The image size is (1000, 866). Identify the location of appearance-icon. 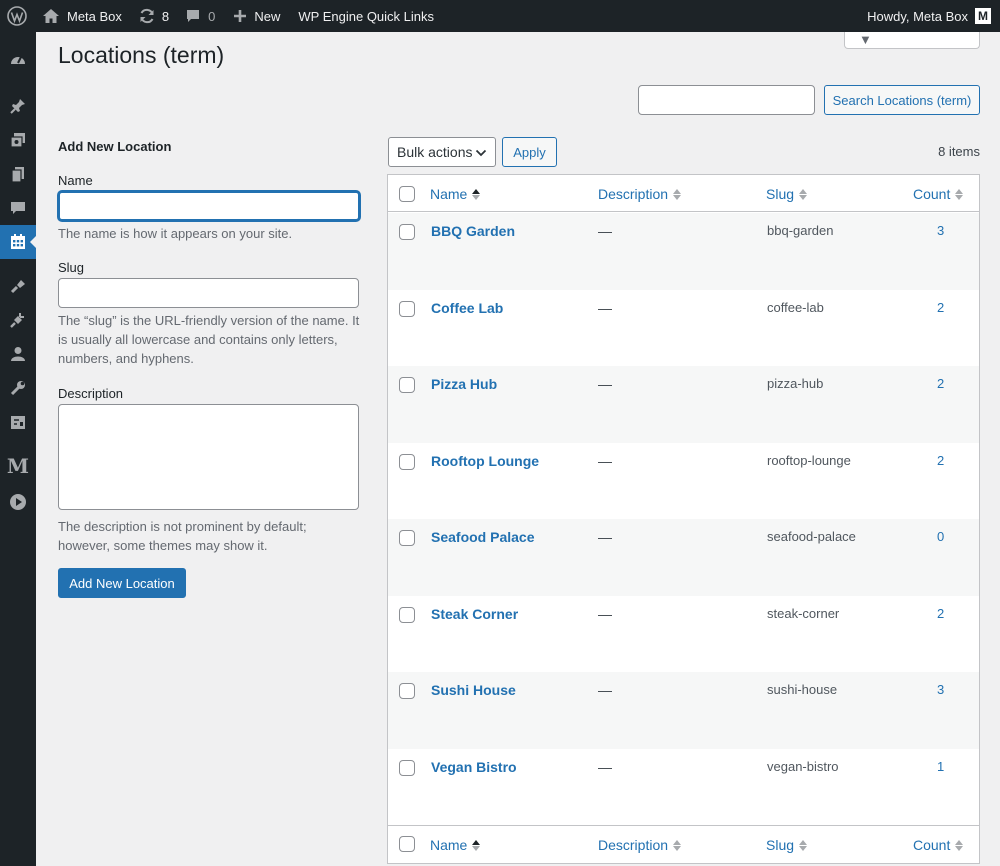
(18, 286).